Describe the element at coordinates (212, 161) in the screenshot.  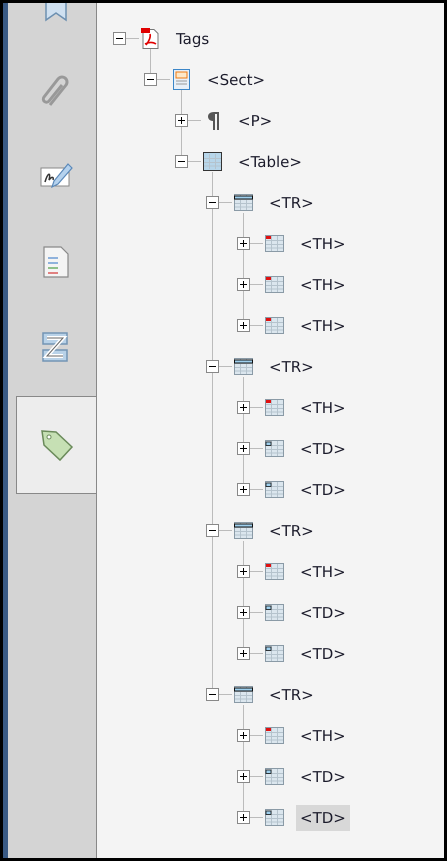
I see `table-icon` at that location.